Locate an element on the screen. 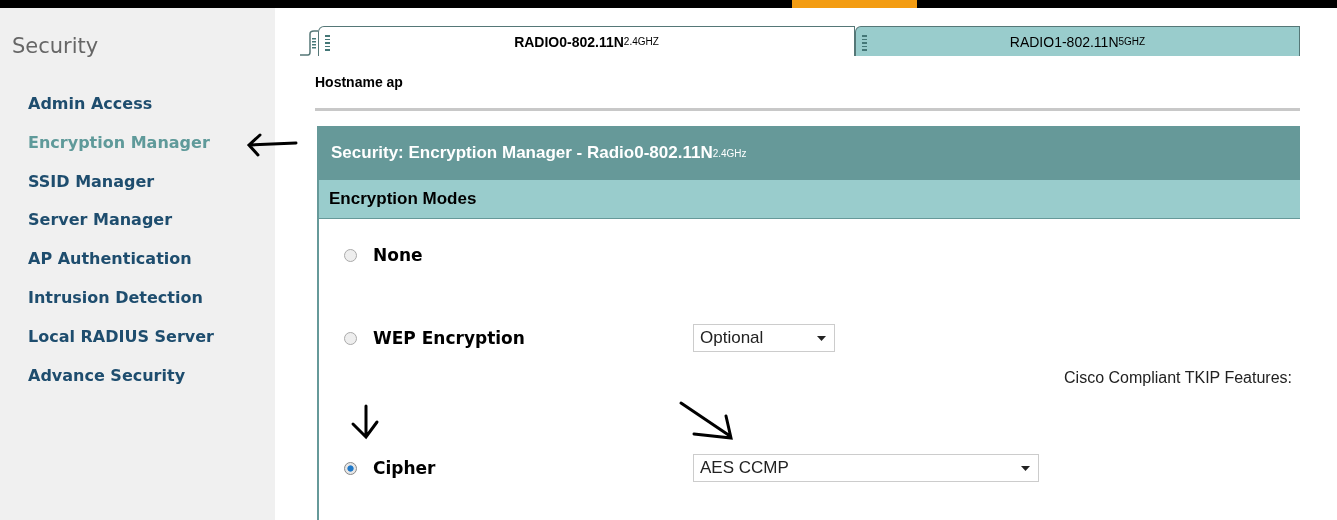 The image size is (1337, 520). sidebar-link: Advance Security is located at coordinates (93, 385).